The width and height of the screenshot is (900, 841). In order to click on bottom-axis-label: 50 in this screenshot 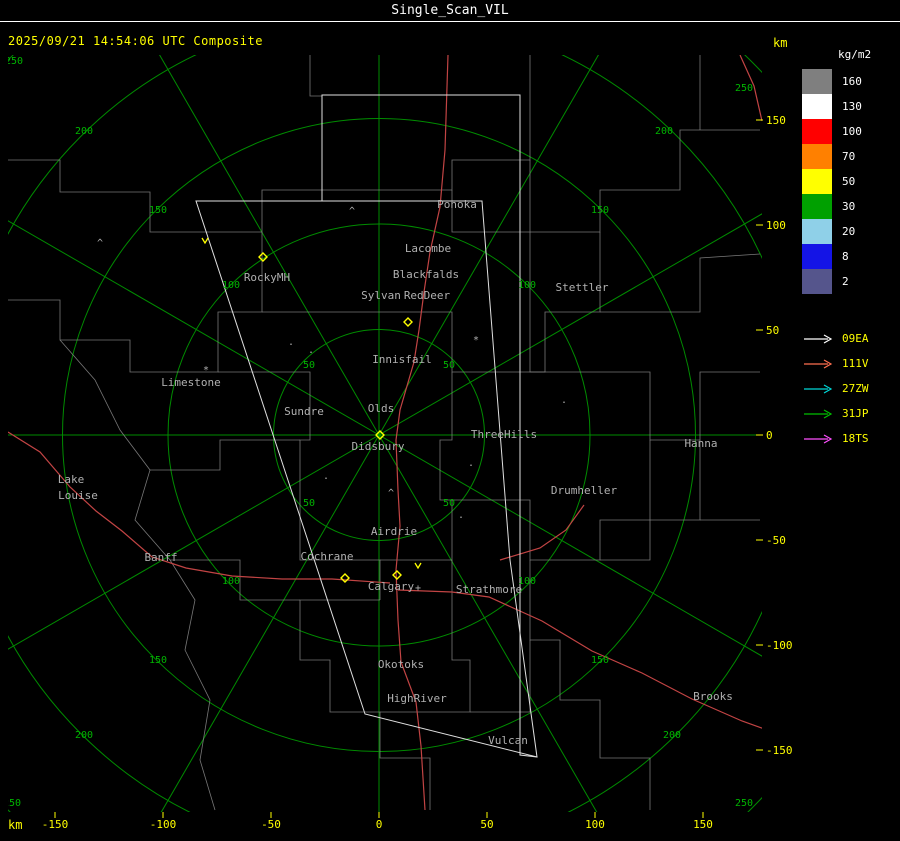, I will do `click(486, 824)`.